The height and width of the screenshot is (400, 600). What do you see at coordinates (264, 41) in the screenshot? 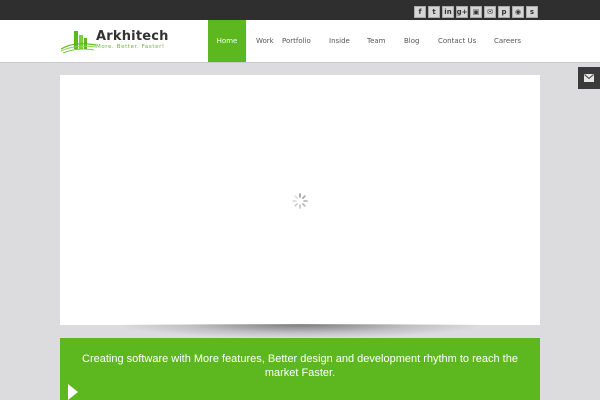
I see `nav-work: Work` at bounding box center [264, 41].